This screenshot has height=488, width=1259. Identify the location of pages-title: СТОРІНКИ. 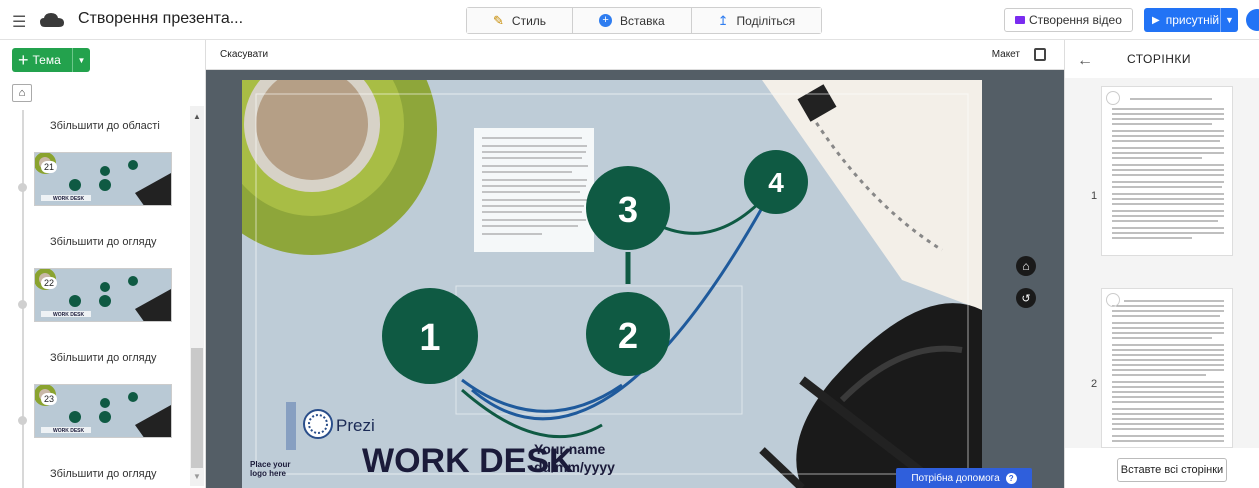
(1159, 59).